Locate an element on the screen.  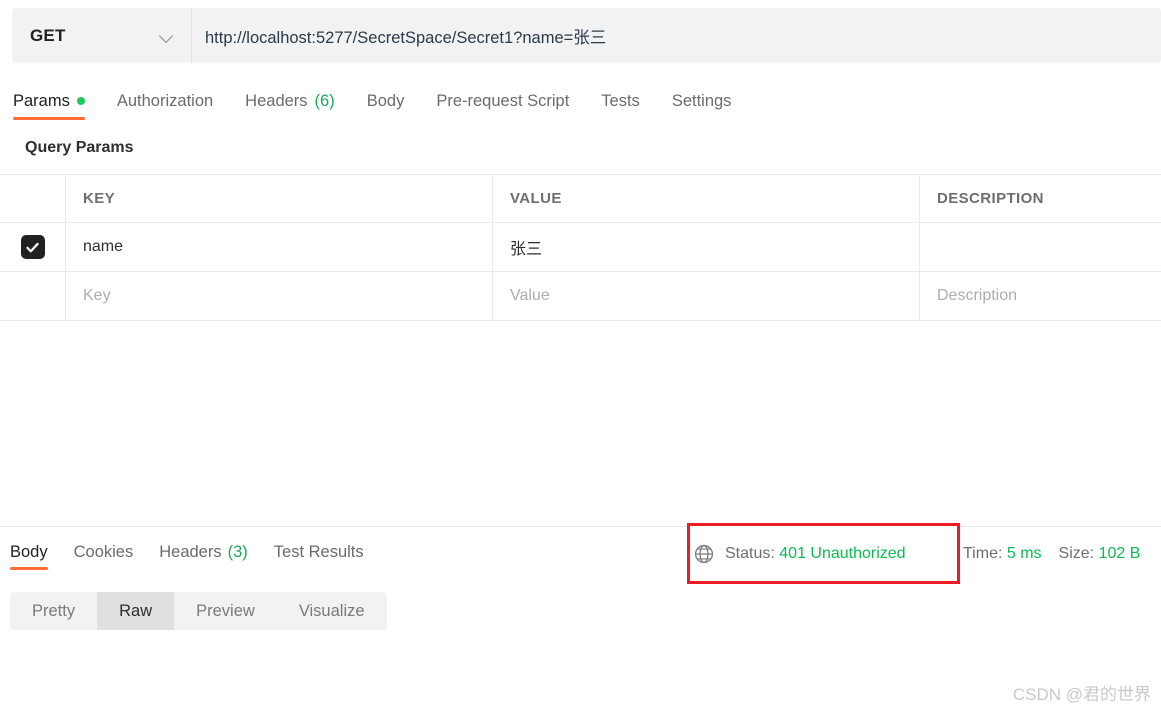
size-label: Size: is located at coordinates (1076, 553).